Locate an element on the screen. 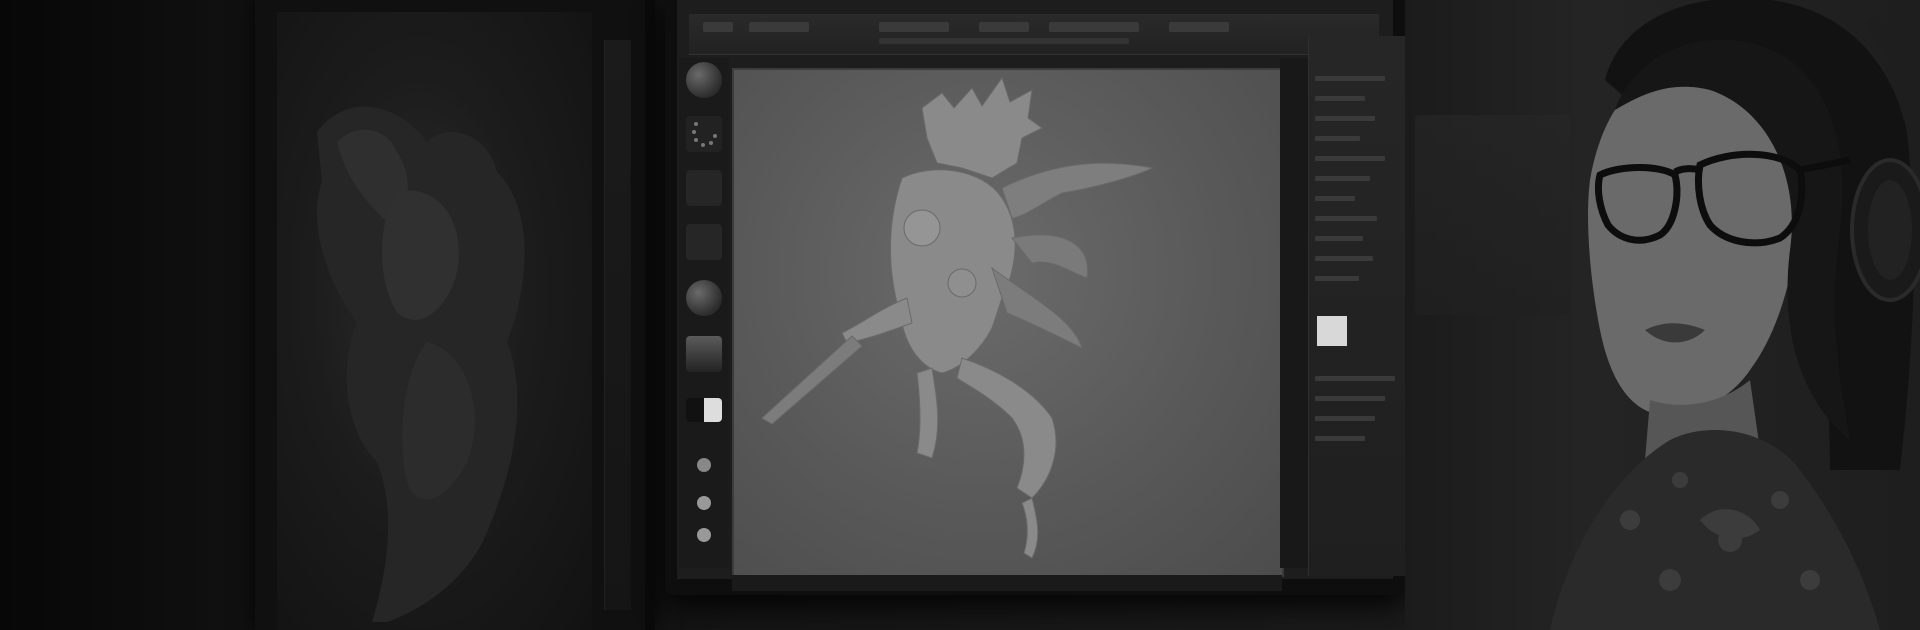 This screenshot has width=1920, height=630. color-swatch-icon is located at coordinates (704, 410).